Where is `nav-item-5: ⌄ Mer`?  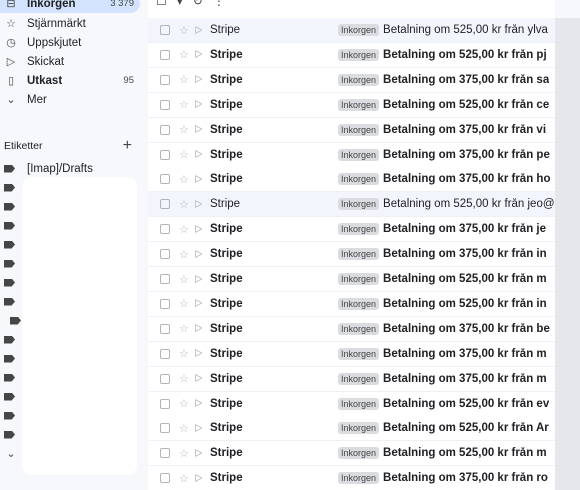
nav-item-5: ⌄ Mer is located at coordinates (70, 99).